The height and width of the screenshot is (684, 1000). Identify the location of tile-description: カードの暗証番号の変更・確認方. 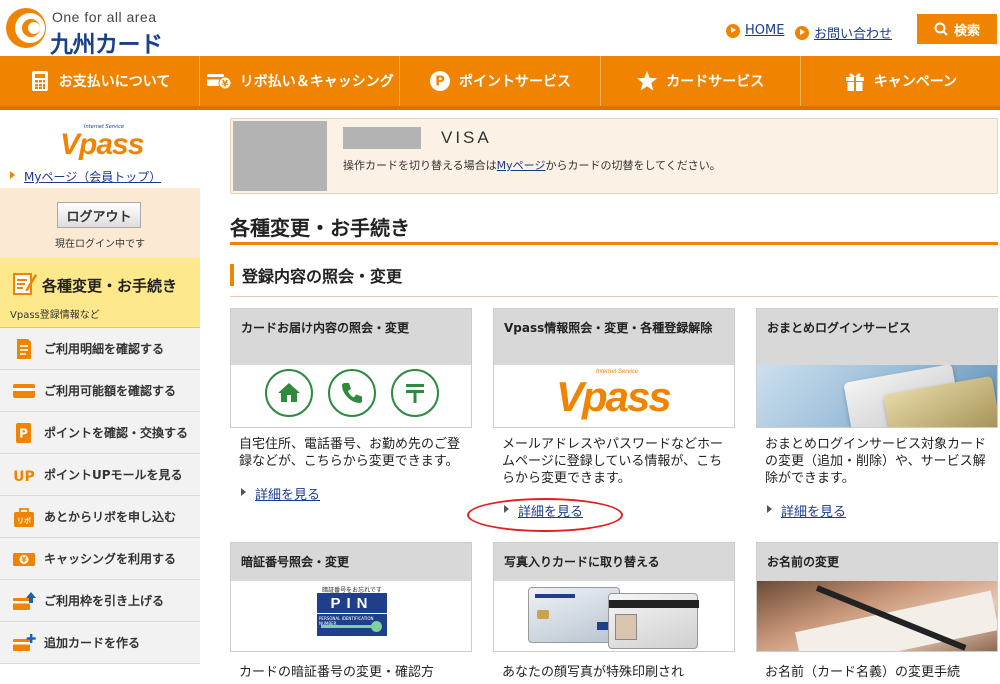
(337, 672).